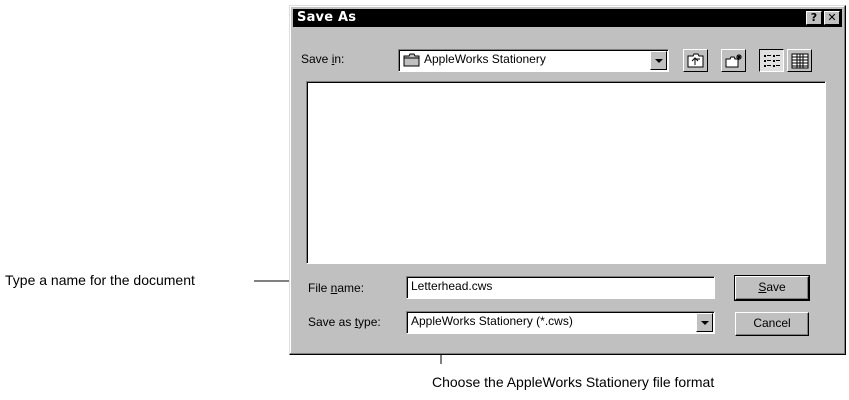 This screenshot has width=849, height=400. What do you see at coordinates (336, 288) in the screenshot?
I see `file-name-label: File name:` at bounding box center [336, 288].